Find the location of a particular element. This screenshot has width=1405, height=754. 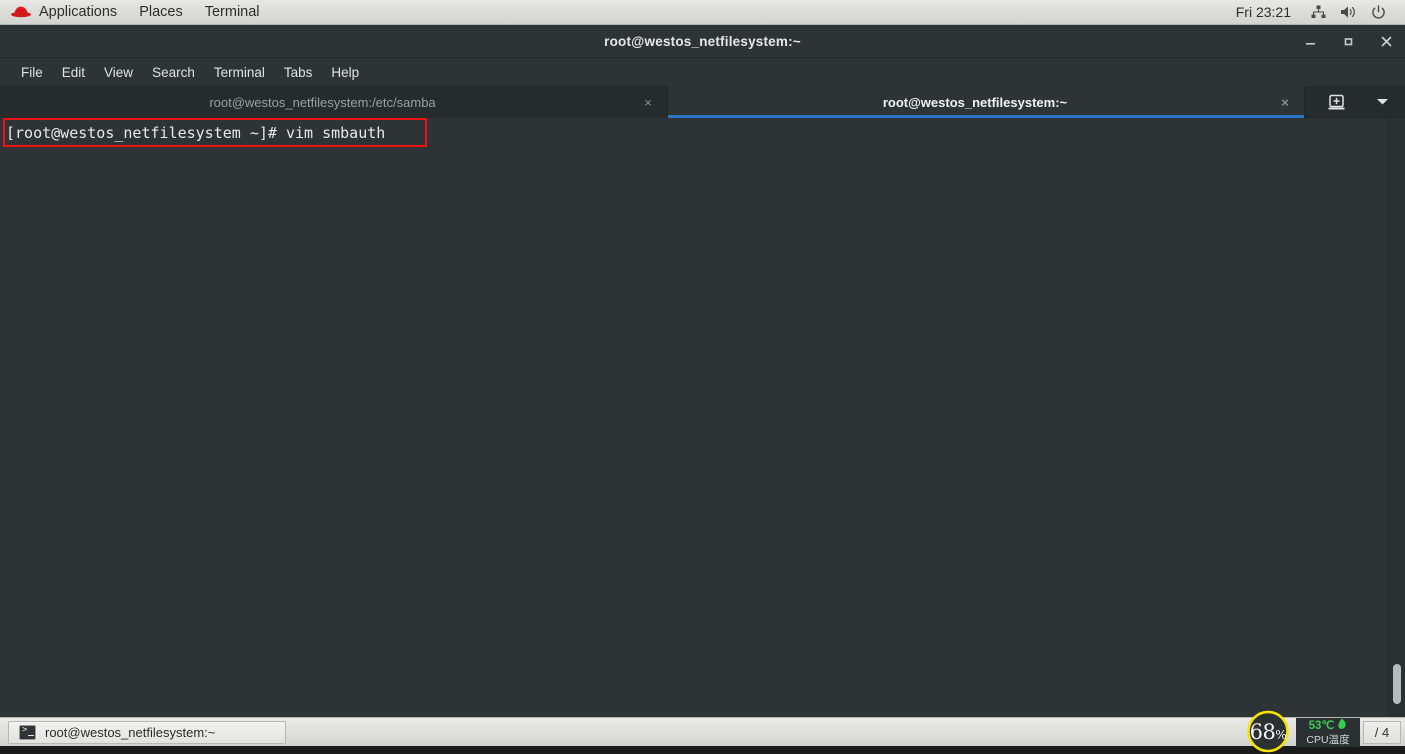

menubar: File Edit View Search Terminal Tabs Help is located at coordinates (702, 72).